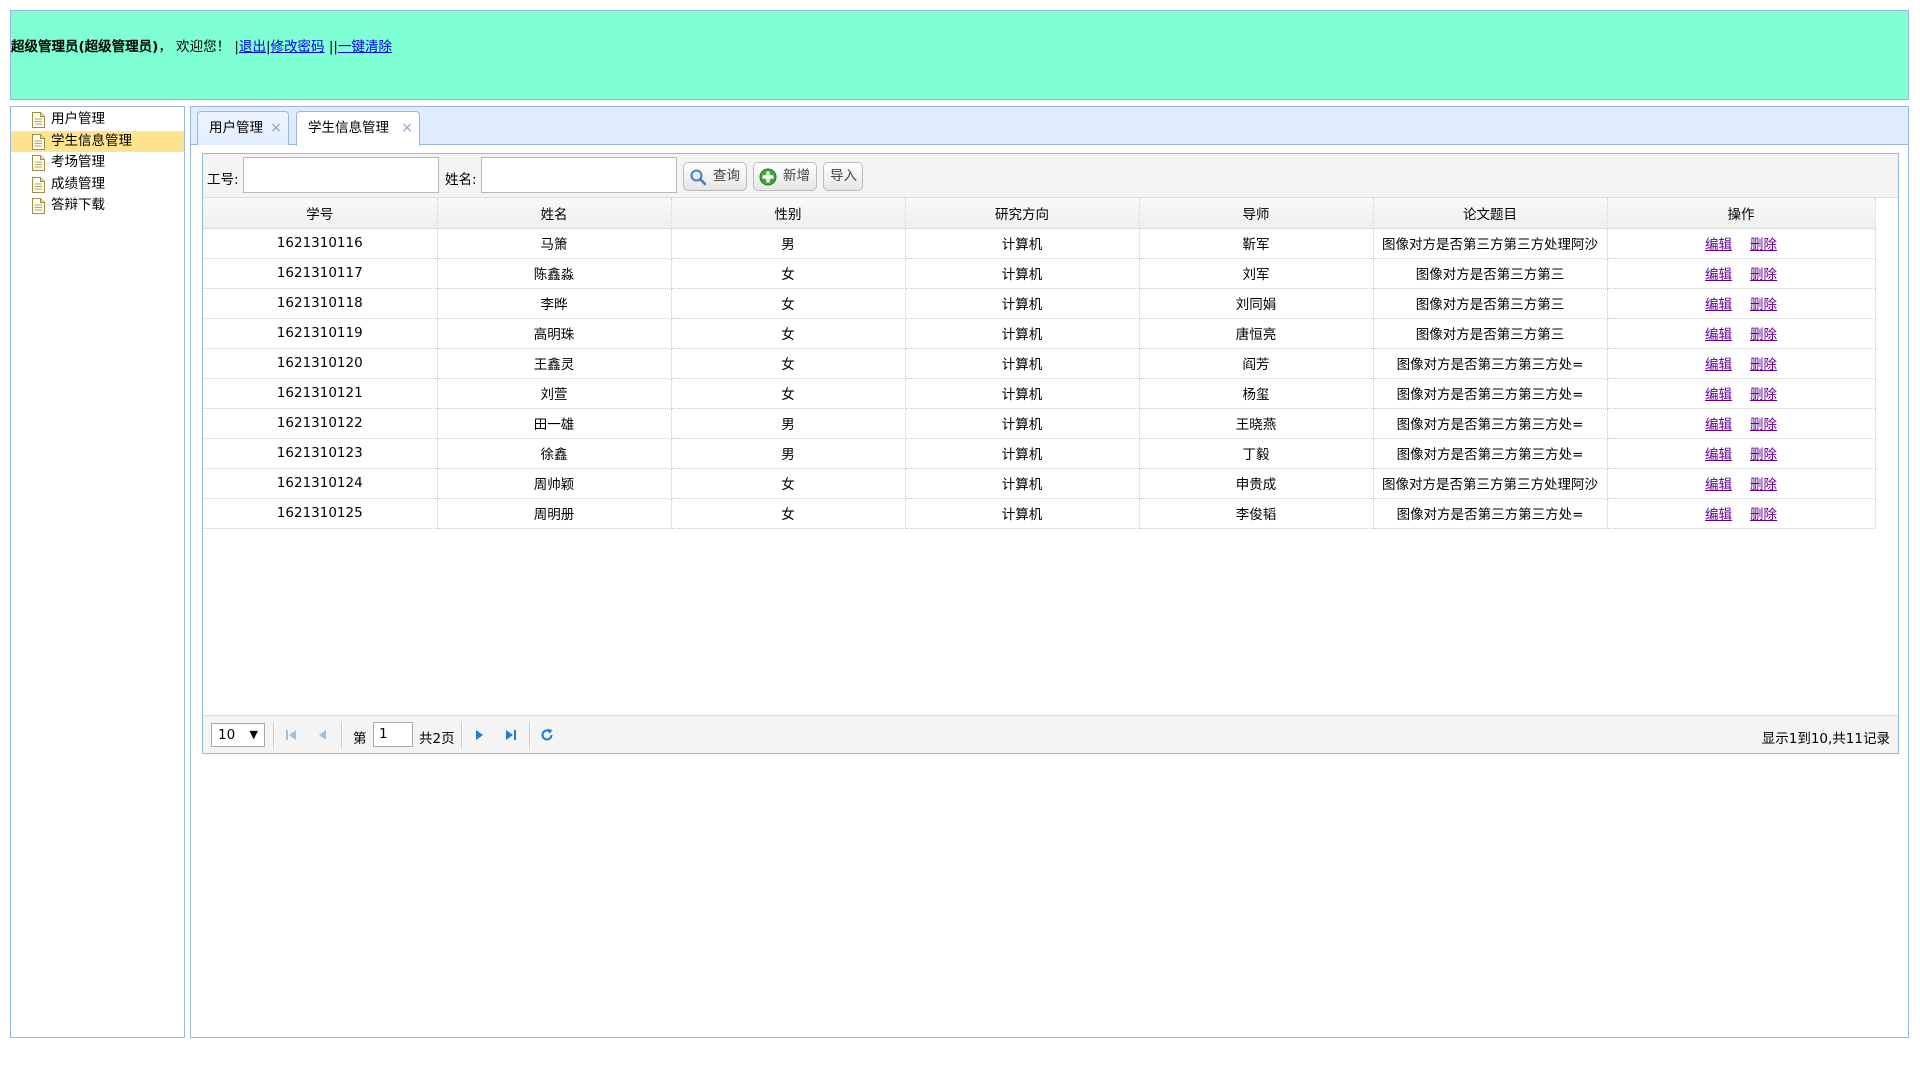 The width and height of the screenshot is (1920, 1080). I want to click on page-number-input: 1, so click(393, 734).